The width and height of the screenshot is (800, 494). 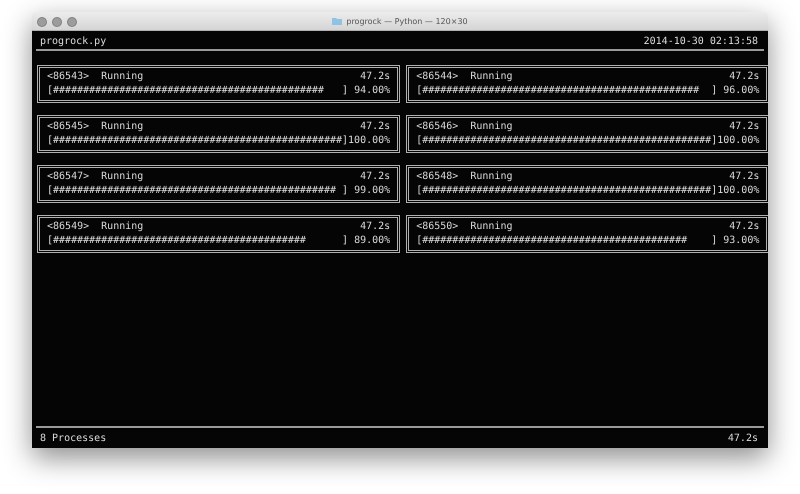 I want to click on progress-percent: 94.00%, so click(x=372, y=91).